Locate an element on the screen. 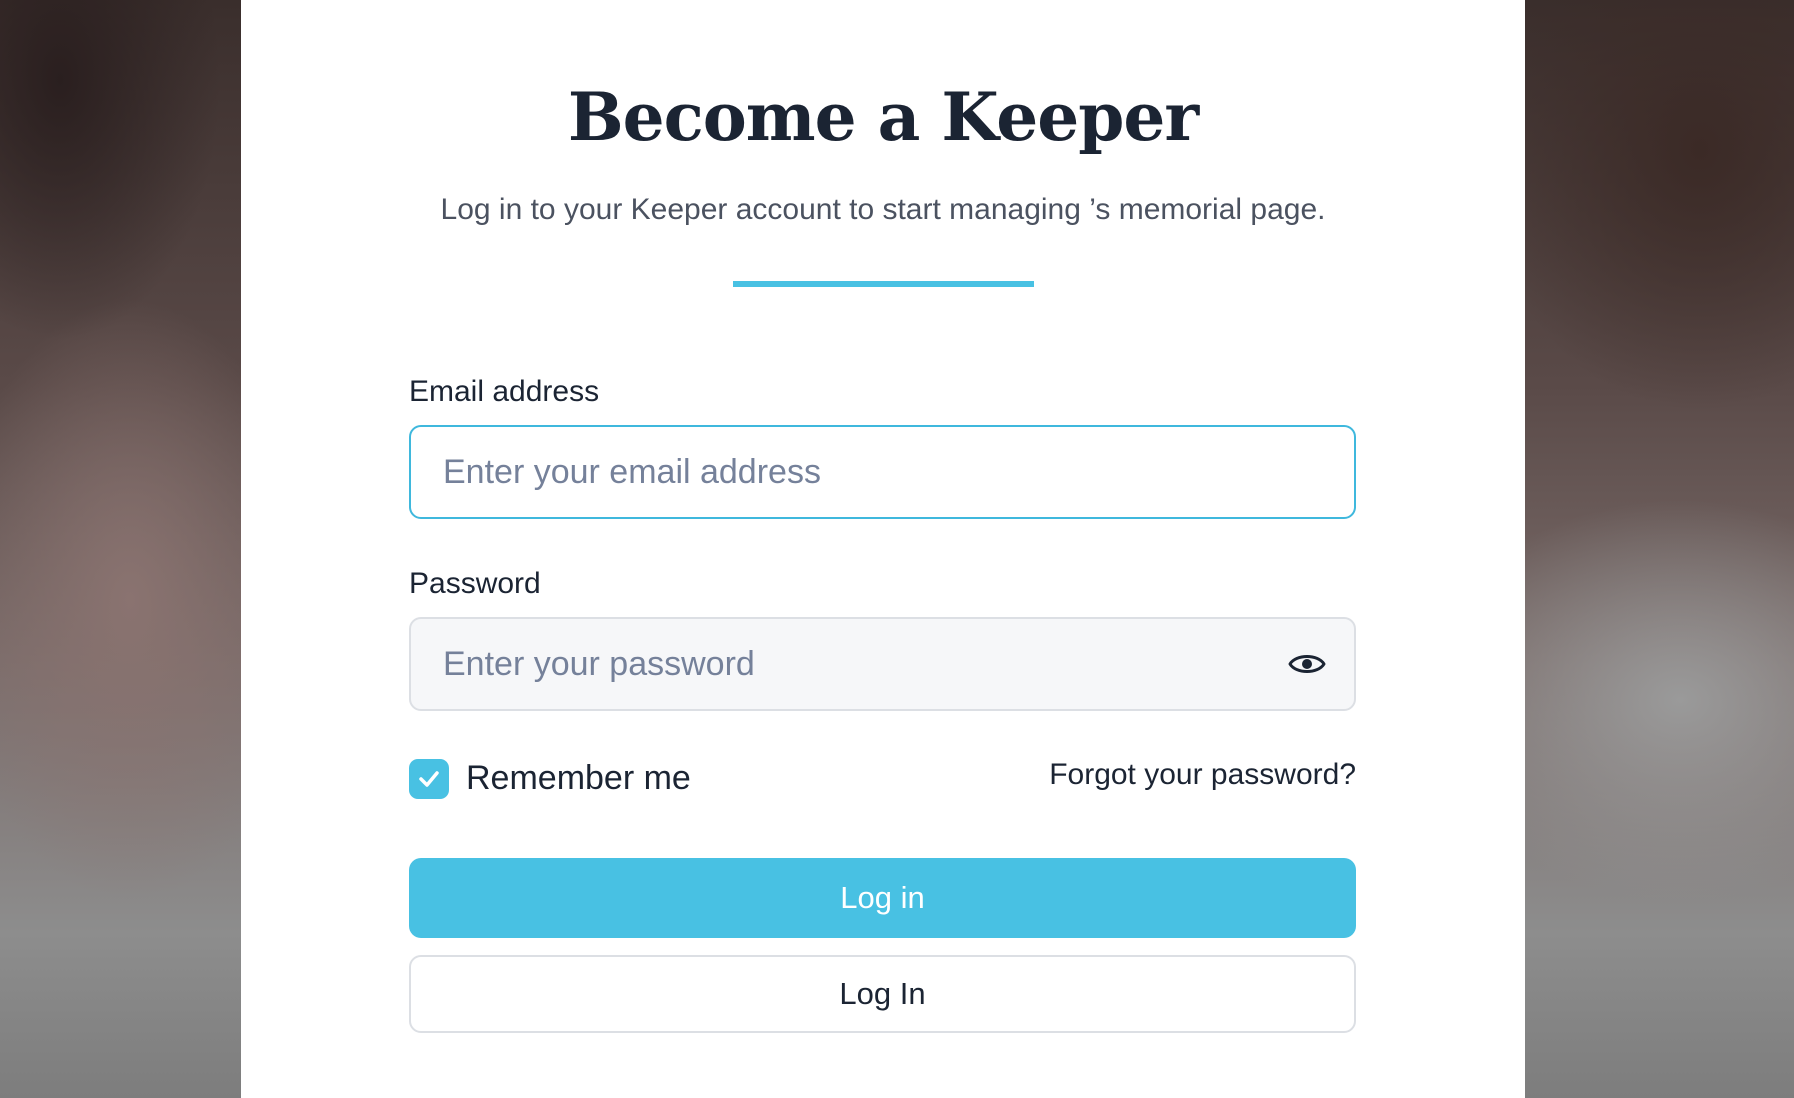 The image size is (1794, 1098). log-in-alt-button: Log In is located at coordinates (882, 994).